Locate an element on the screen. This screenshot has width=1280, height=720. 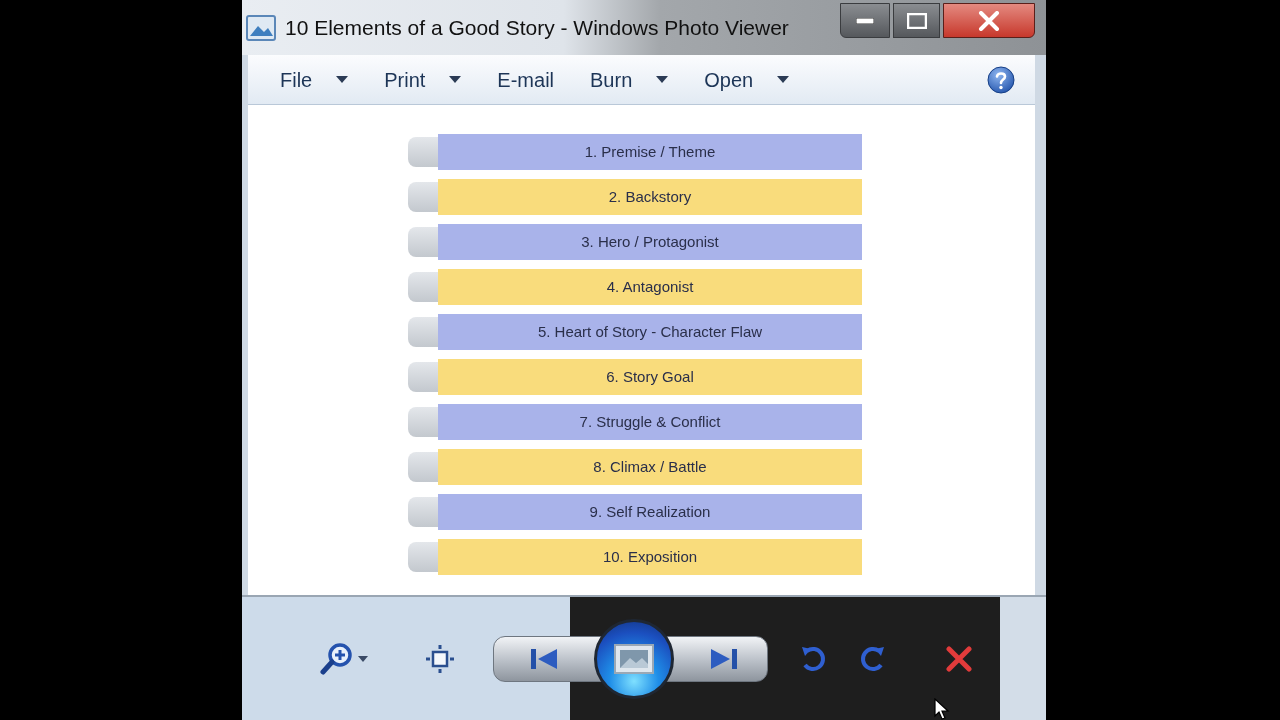
list-item-bar: 8. Climax / Battle is located at coordinates (650, 467).